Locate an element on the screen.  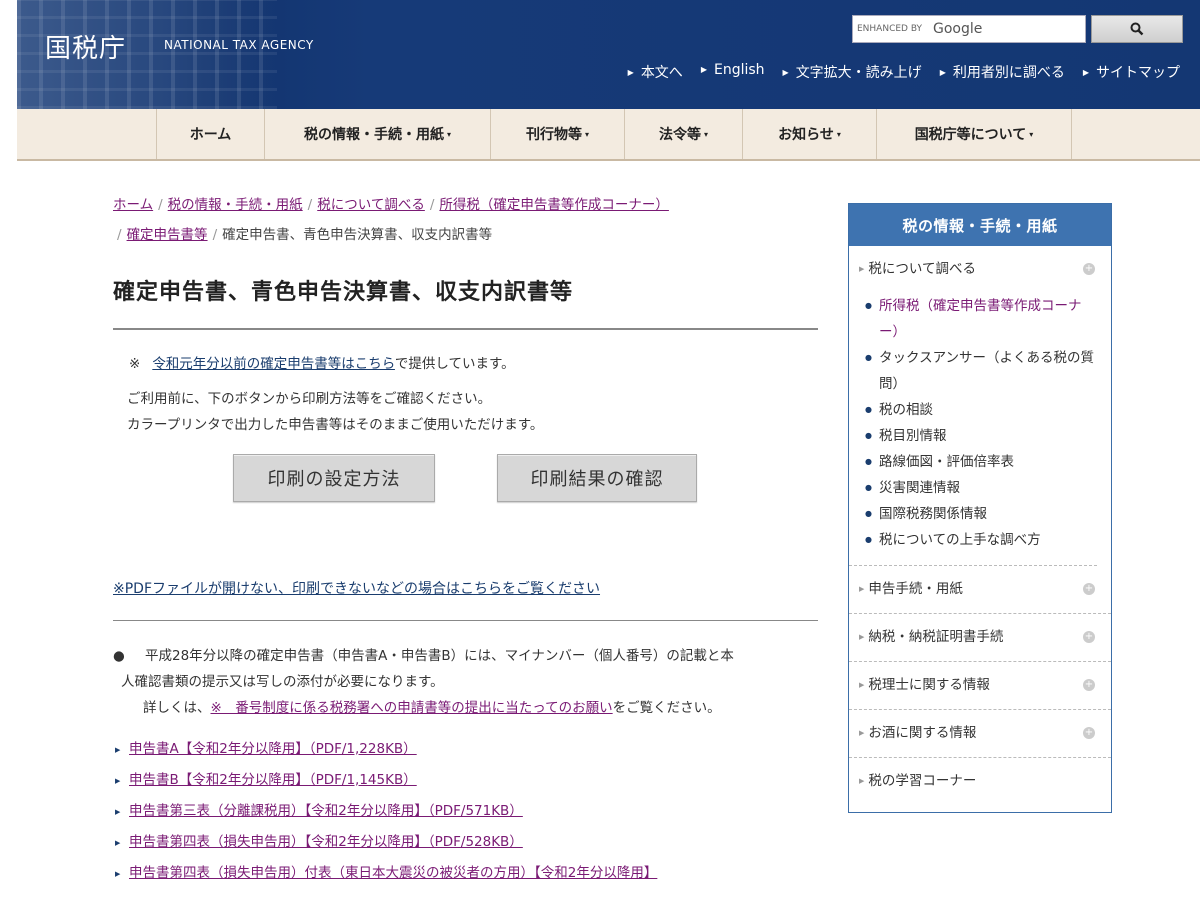
pdf-help: ※PDFファイルが開けない、印刷できないなどの場合はこちらをご覧ください is located at coordinates (465, 599).